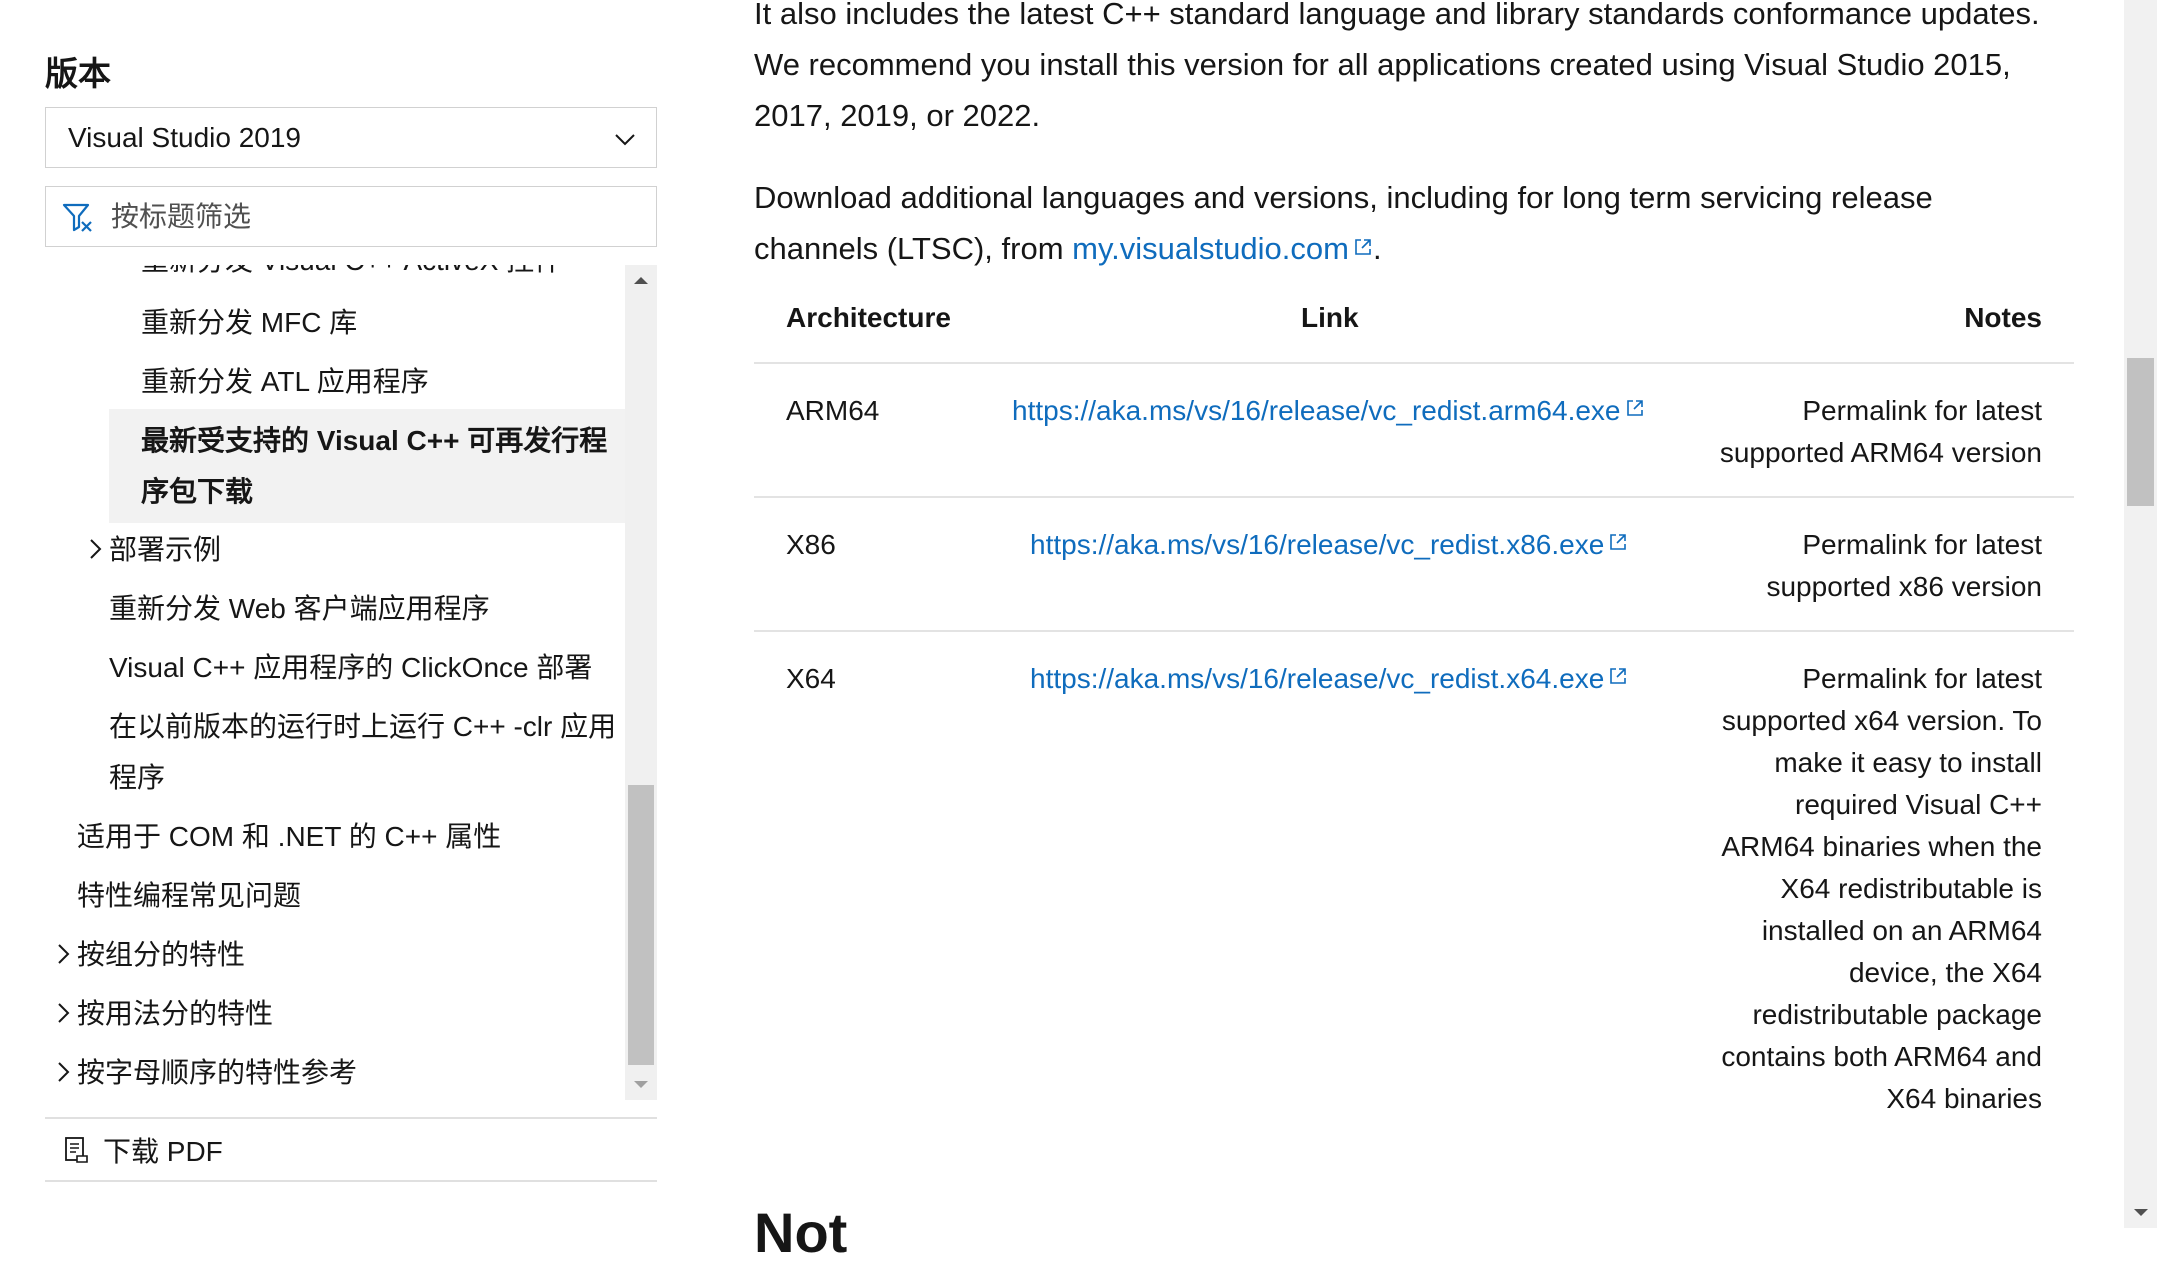 The image size is (2157, 1264). I want to click on toc-item-redistribute-web-client: 重新分发 Web 客户端应用程序, so click(299, 608).